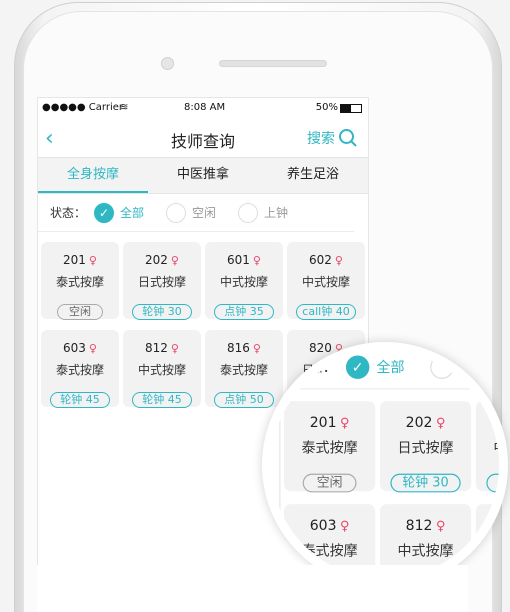 The width and height of the screenshot is (510, 612). I want to click on status-bar: ●●●●● Carrier ≋ 8:08 AM 50%, so click(203, 108).